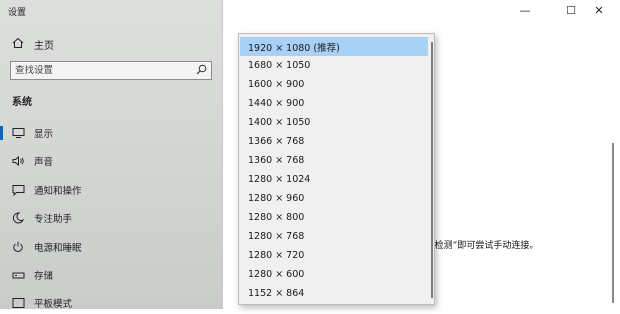 The image size is (620, 314). I want to click on resolution-option: 1280 × 1024, so click(334, 179).